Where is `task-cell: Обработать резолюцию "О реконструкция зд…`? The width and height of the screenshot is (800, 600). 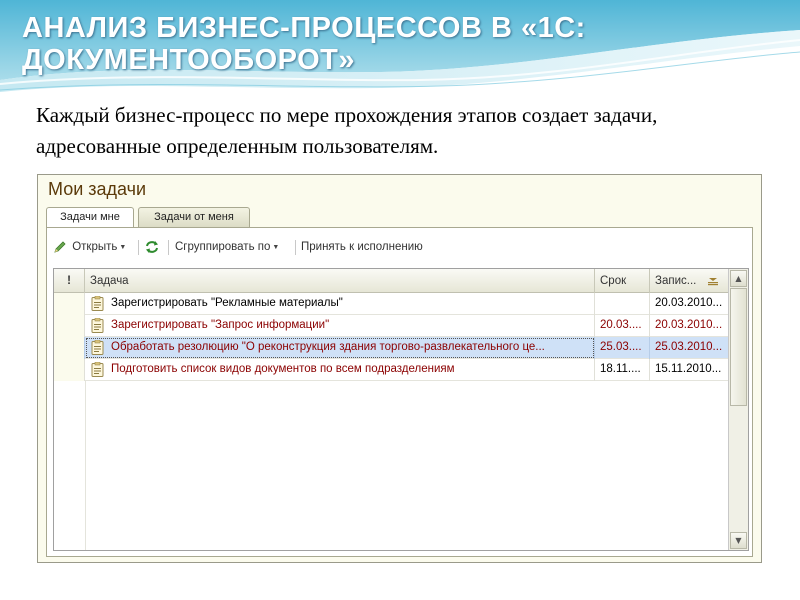
task-cell: Обработать резолюцию "О реконструкция зд… is located at coordinates (340, 348).